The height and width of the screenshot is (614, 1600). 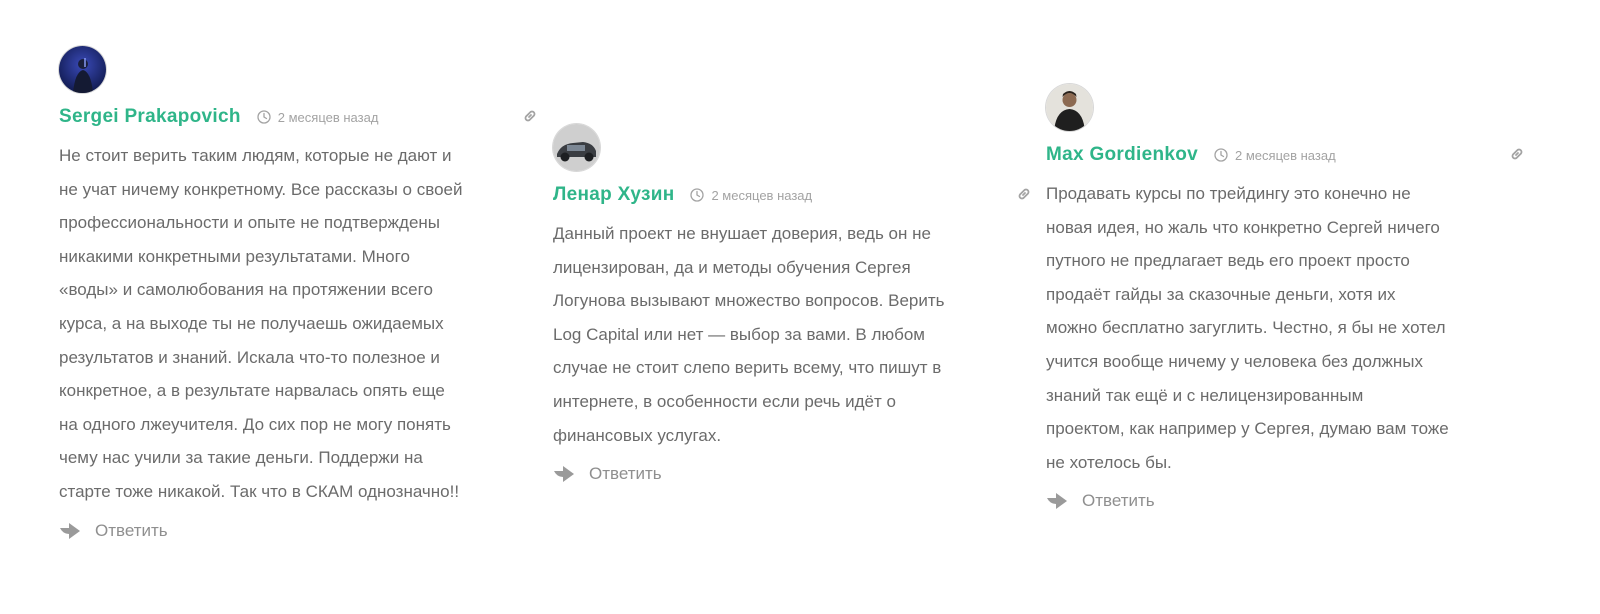 I want to click on comment-meta: Ленар Хузин 2 месяцев назад, so click(x=793, y=195).